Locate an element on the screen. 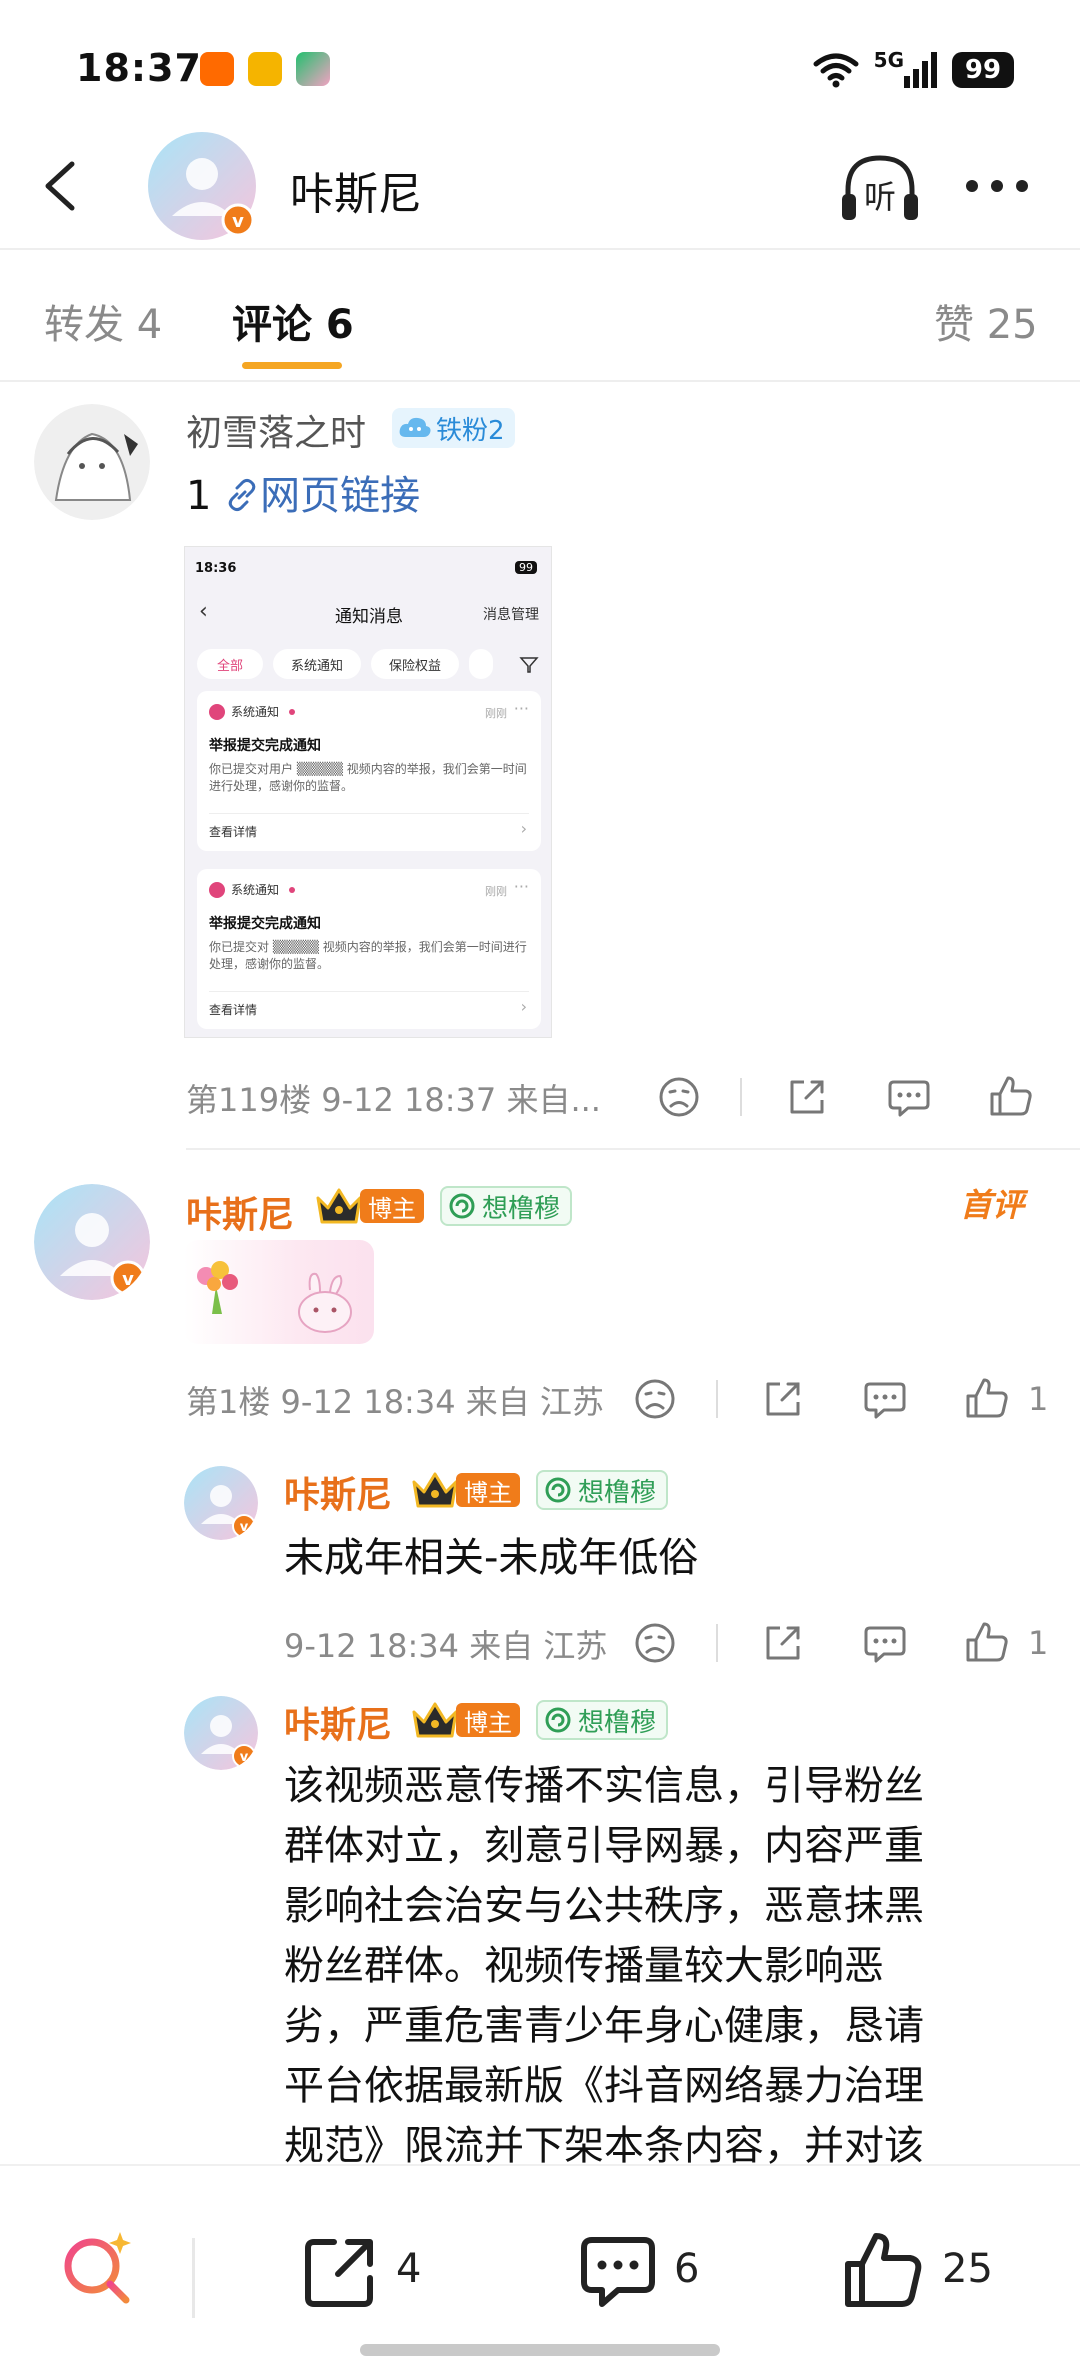 Image resolution: width=1080 pixels, height=2374 pixels. thumb-manage: 消息管理 is located at coordinates (511, 615).